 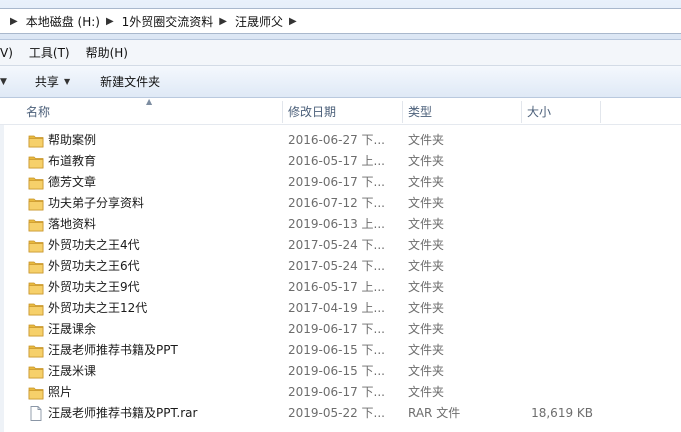 I want to click on command-toolbar: ▼ 共享 ▼ 新建文件夹, so click(x=340, y=82).